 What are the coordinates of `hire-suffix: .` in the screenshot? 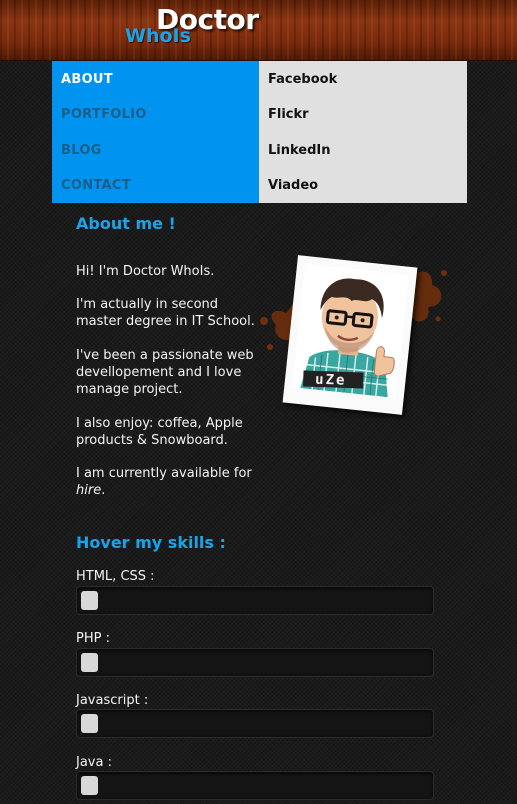 It's located at (103, 490).